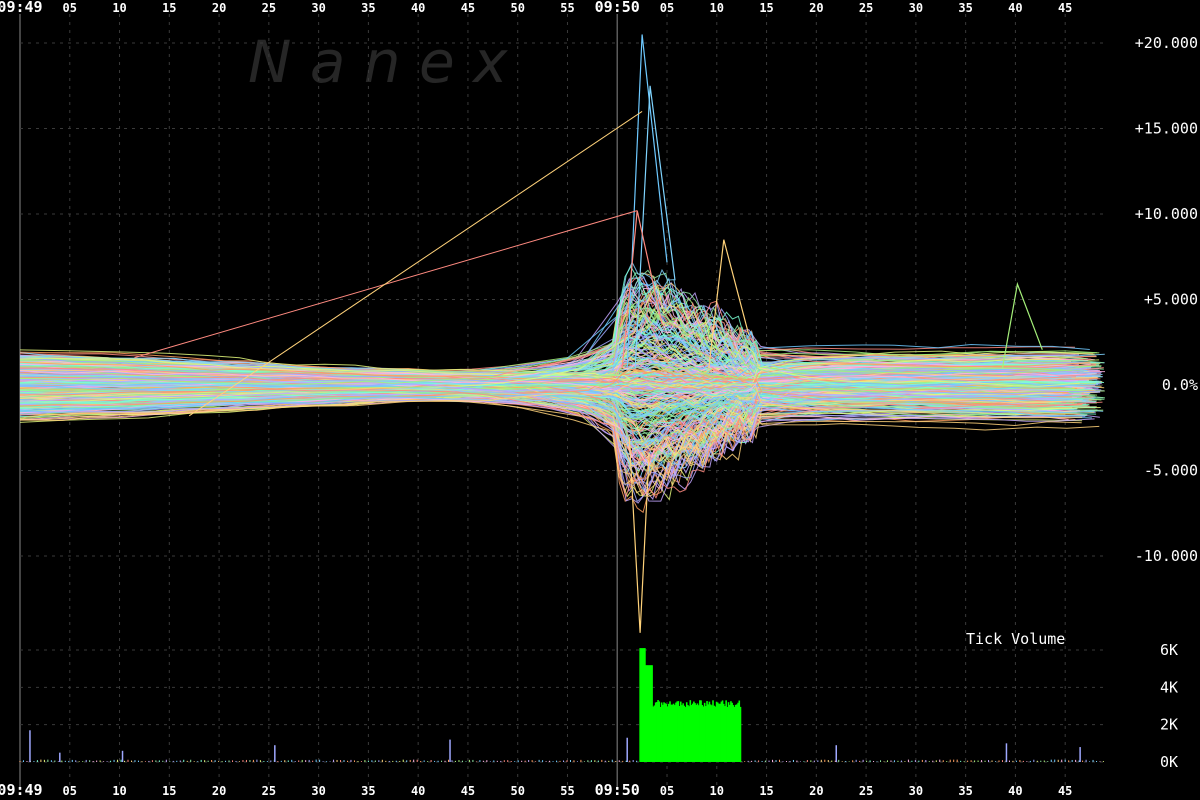  What do you see at coordinates (1169, 650) in the screenshot?
I see `volume-tick-label: 6K` at bounding box center [1169, 650].